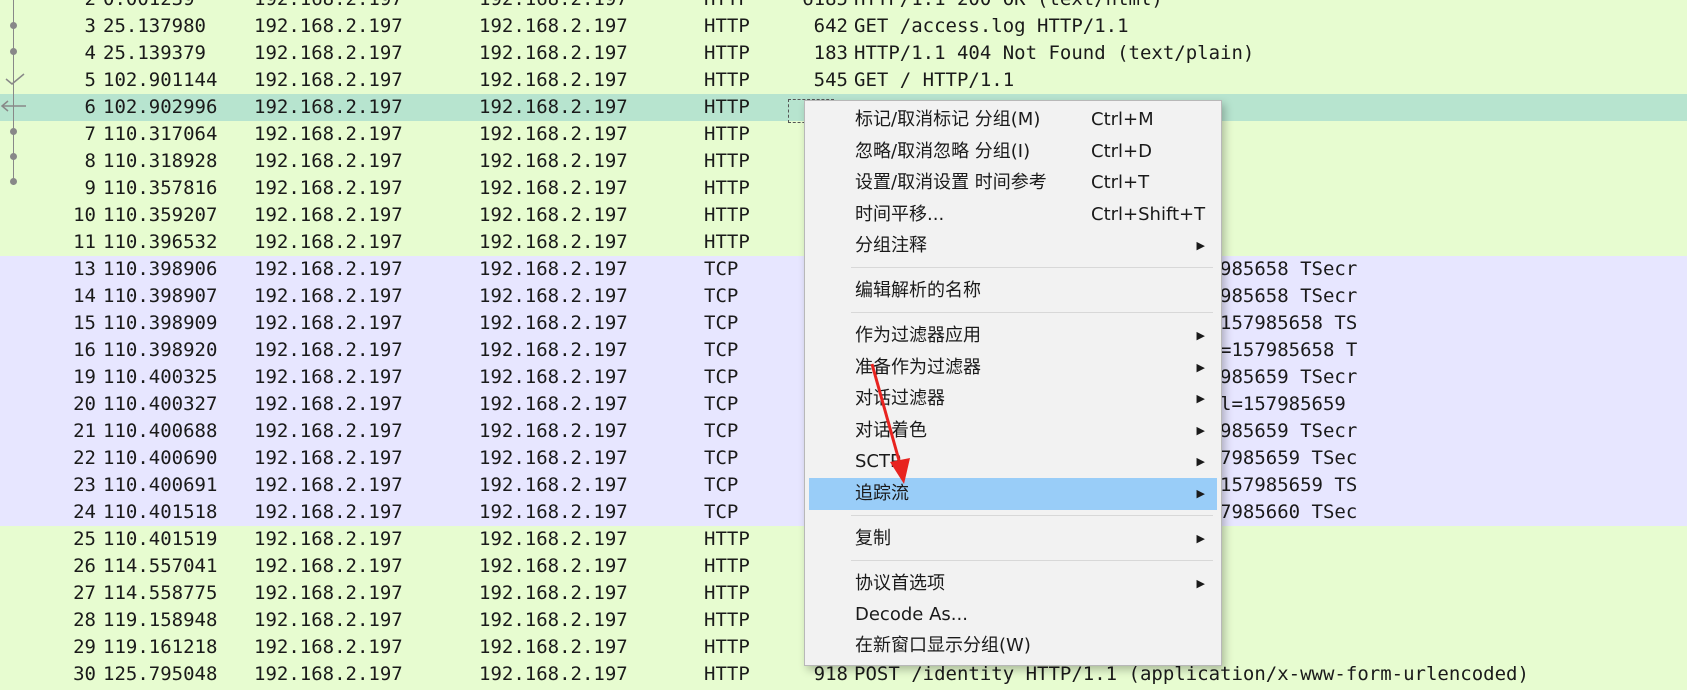  I want to click on cell-number: 5, so click(90, 80).